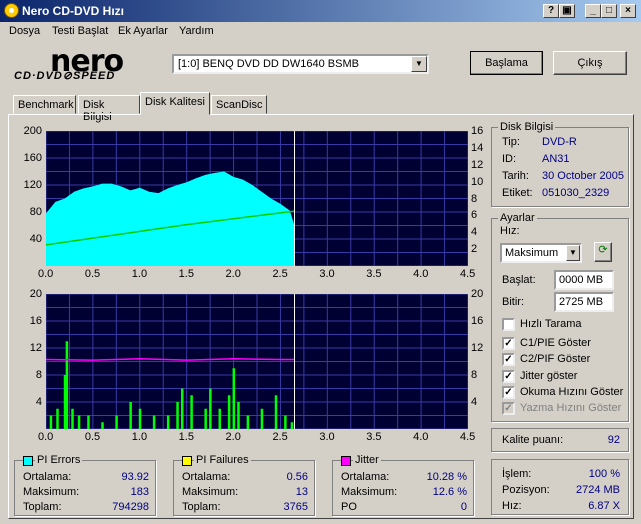 The width and height of the screenshot is (641, 524). I want to click on y-left-tick-label: 20, so click(35, 294).